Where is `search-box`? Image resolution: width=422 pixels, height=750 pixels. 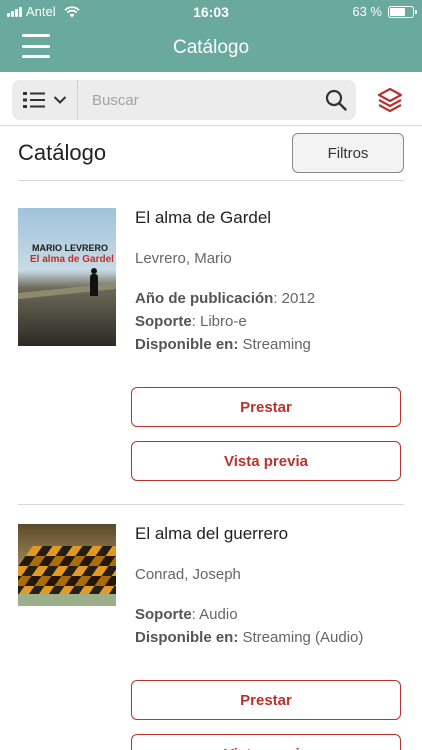 search-box is located at coordinates (184, 100).